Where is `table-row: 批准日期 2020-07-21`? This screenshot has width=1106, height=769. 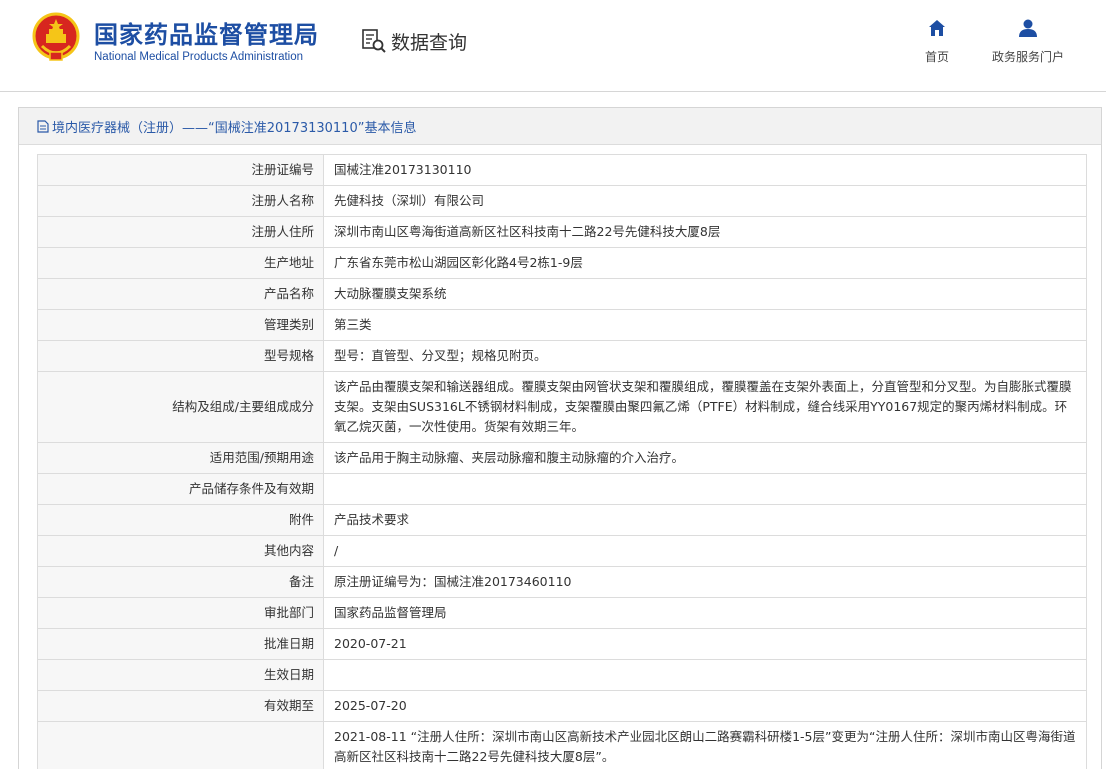 table-row: 批准日期 2020-07-21 is located at coordinates (562, 644).